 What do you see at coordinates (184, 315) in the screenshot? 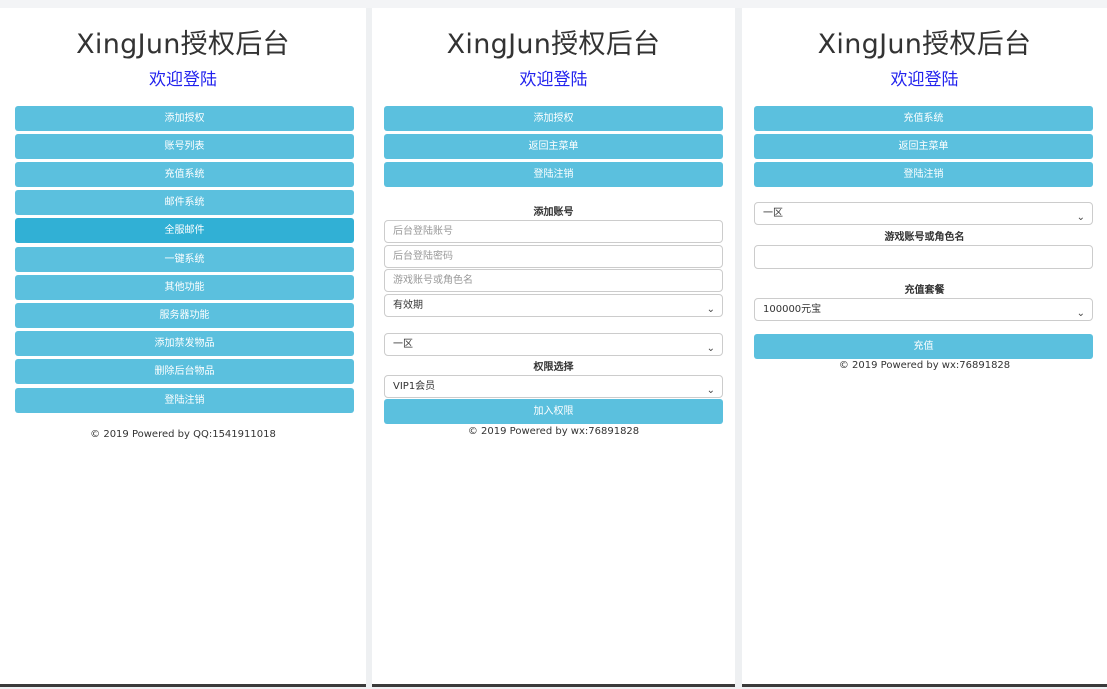
I see `server-functions-button: 服务器功能` at bounding box center [184, 315].